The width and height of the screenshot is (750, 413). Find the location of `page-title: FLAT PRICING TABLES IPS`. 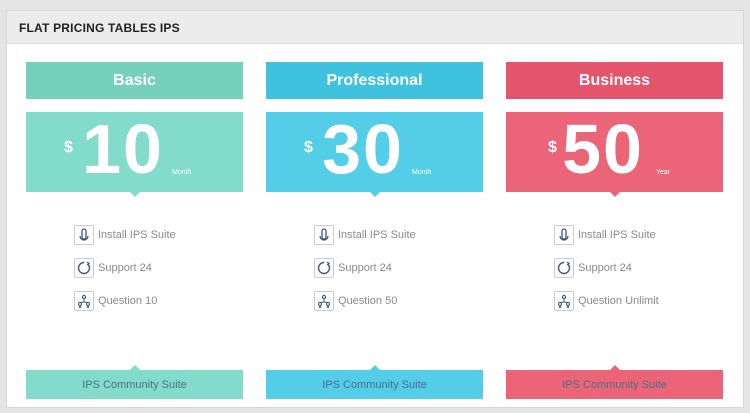

page-title: FLAT PRICING TABLES IPS is located at coordinates (99, 28).